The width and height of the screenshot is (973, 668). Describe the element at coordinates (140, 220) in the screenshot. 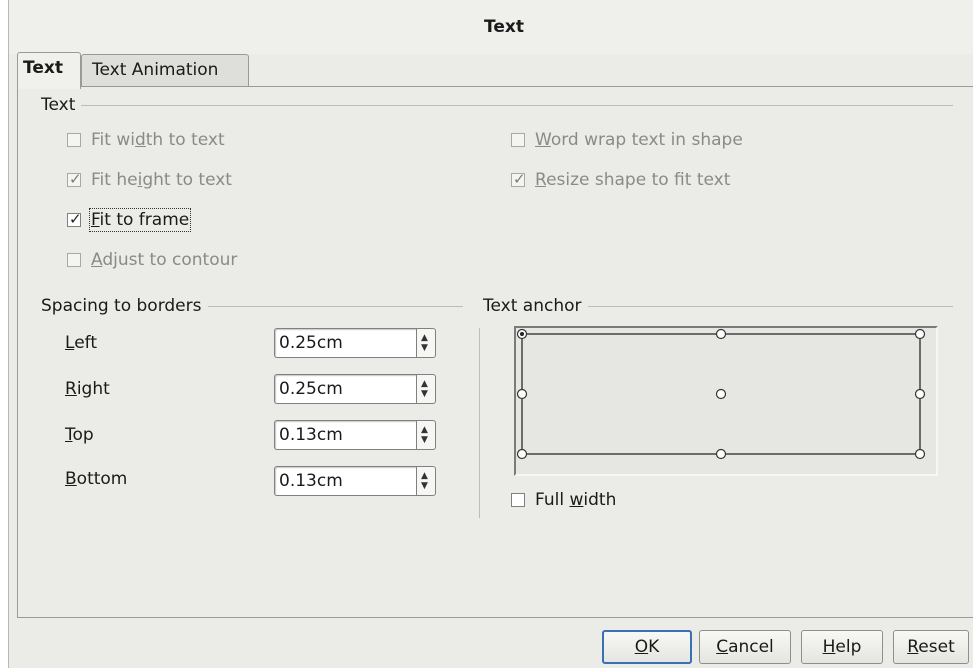

I see `fit-to-frame-label: Fit to frame` at that location.